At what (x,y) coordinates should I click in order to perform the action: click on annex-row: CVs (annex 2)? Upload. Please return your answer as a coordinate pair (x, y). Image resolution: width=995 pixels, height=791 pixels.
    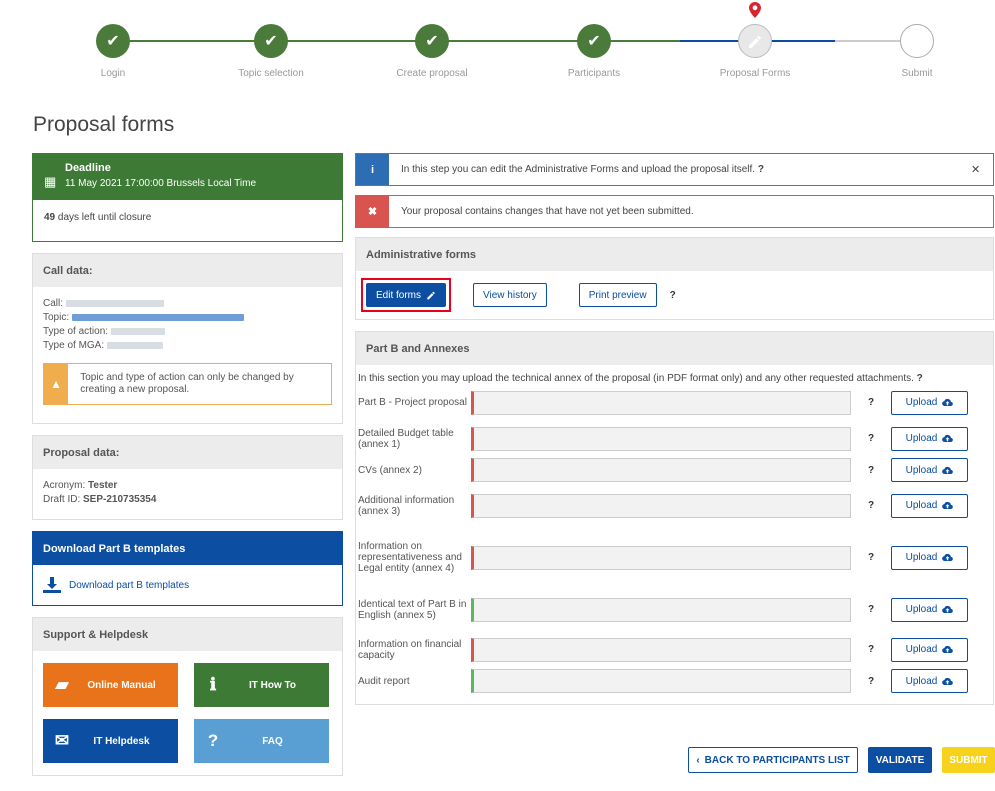
    Looking at the image, I should click on (674, 470).